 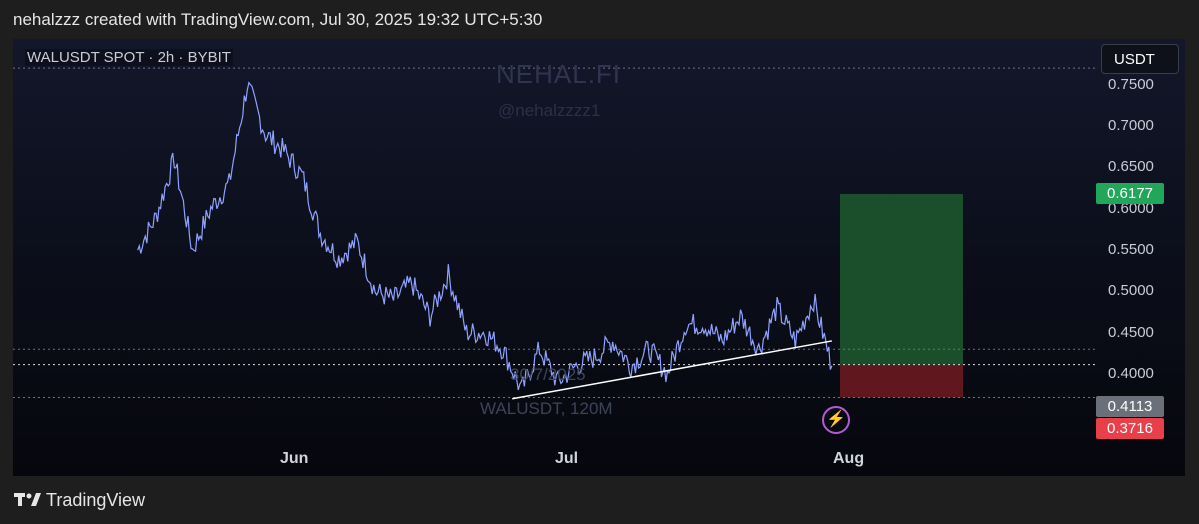 I want to click on tradingview-logo-icon, so click(x=28, y=500).